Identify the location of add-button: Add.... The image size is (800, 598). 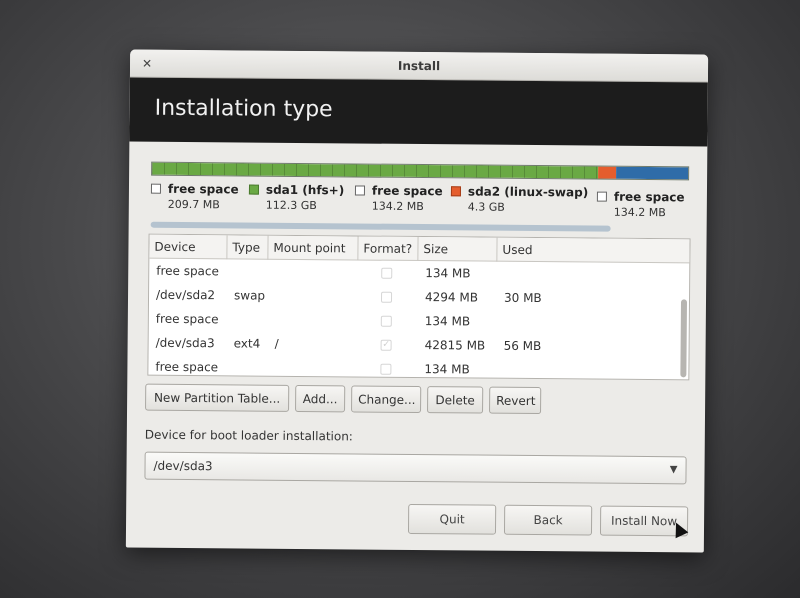
(320, 398).